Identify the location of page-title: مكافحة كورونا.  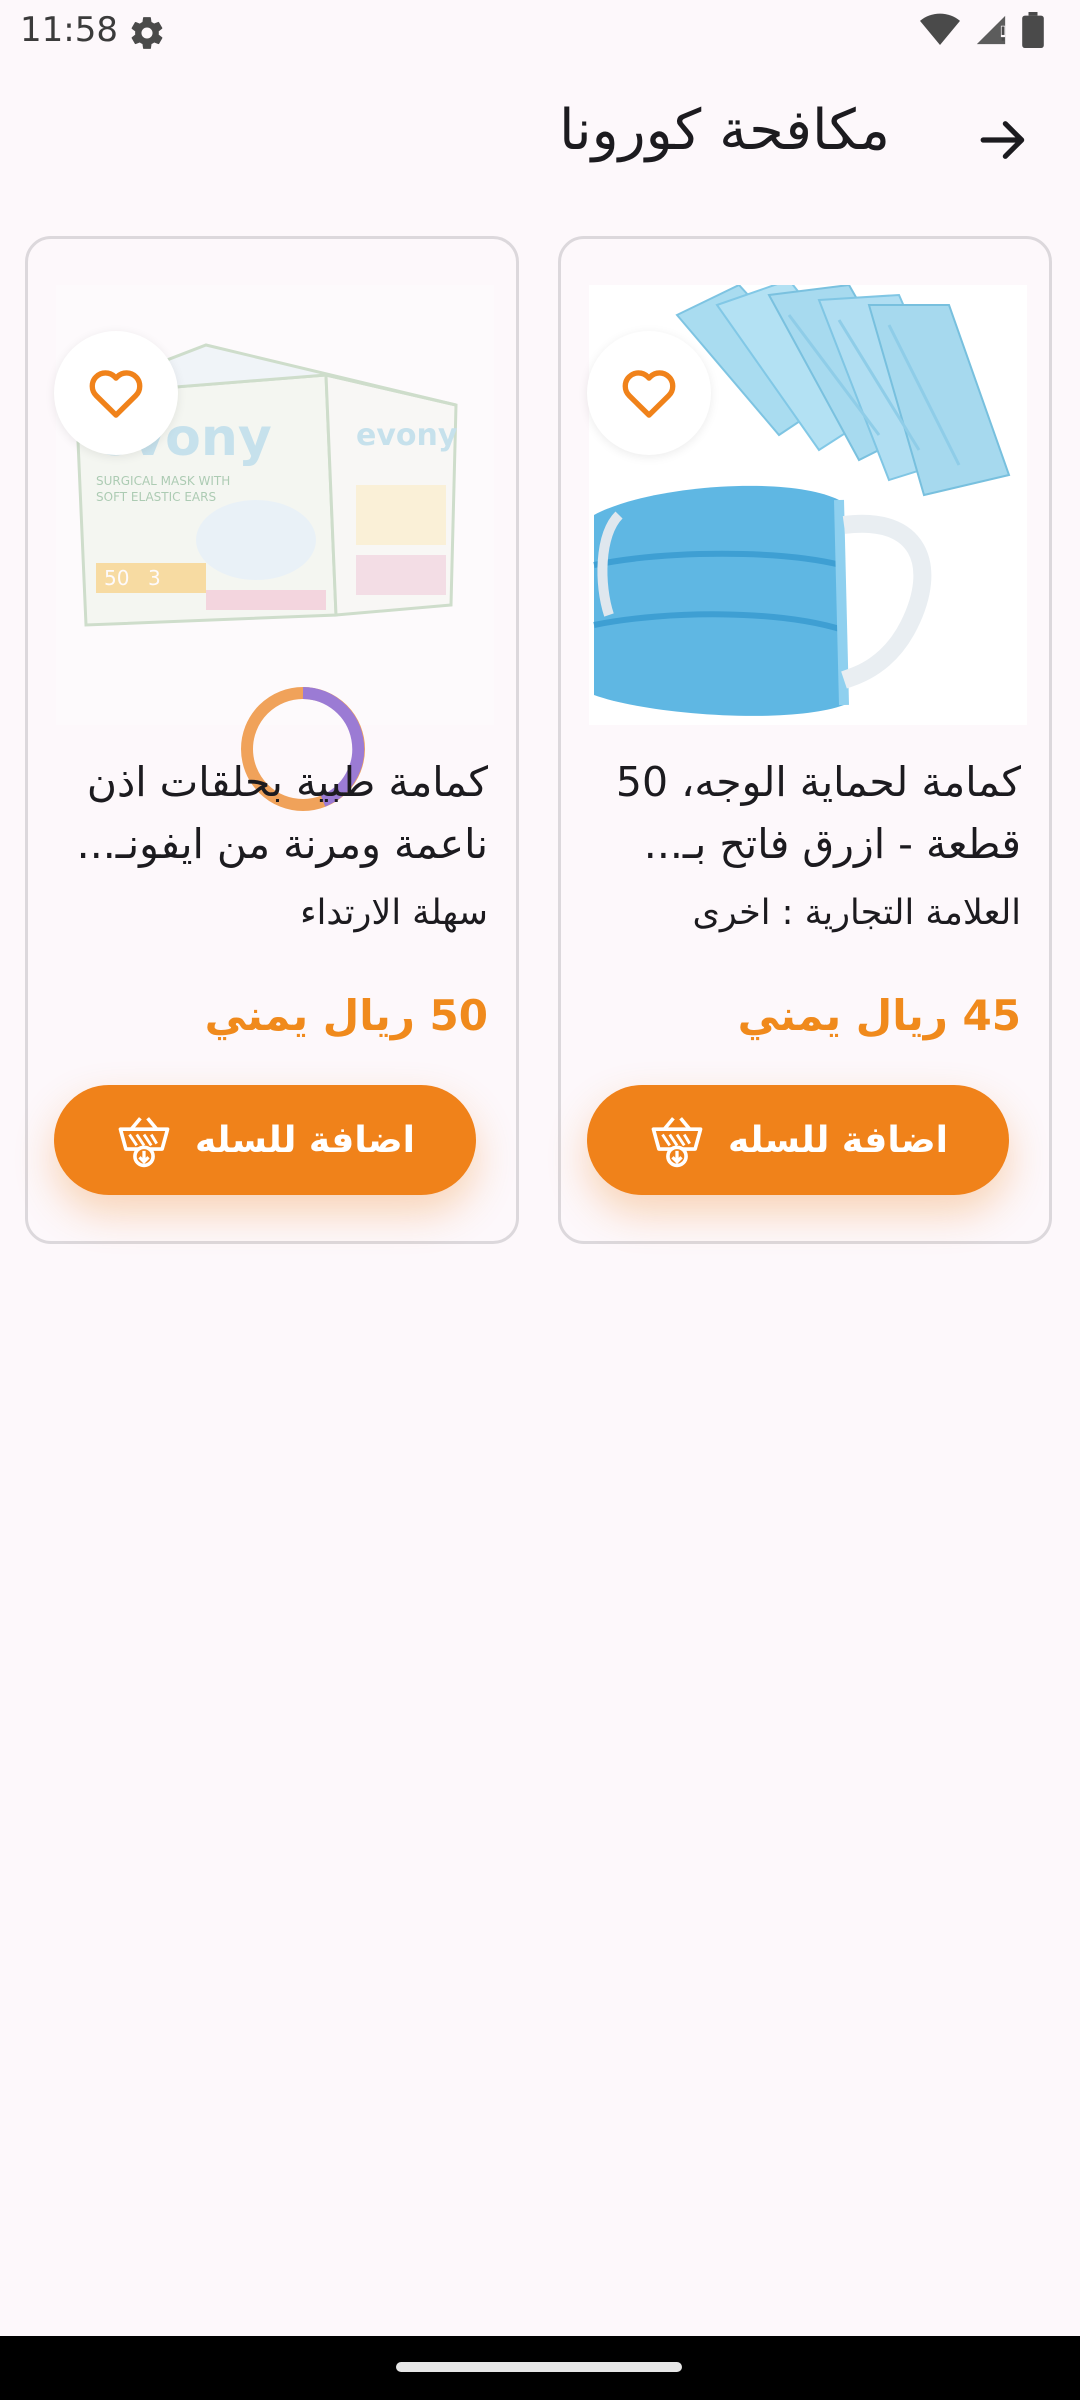
(724, 130).